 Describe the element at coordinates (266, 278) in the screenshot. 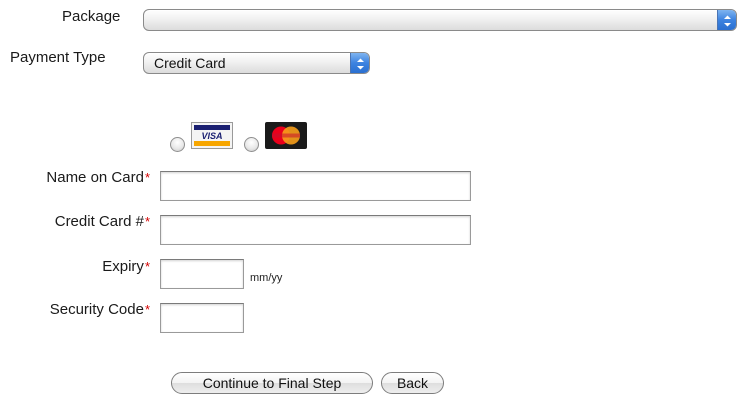

I see `expiry-format-hint: mm/yy` at that location.